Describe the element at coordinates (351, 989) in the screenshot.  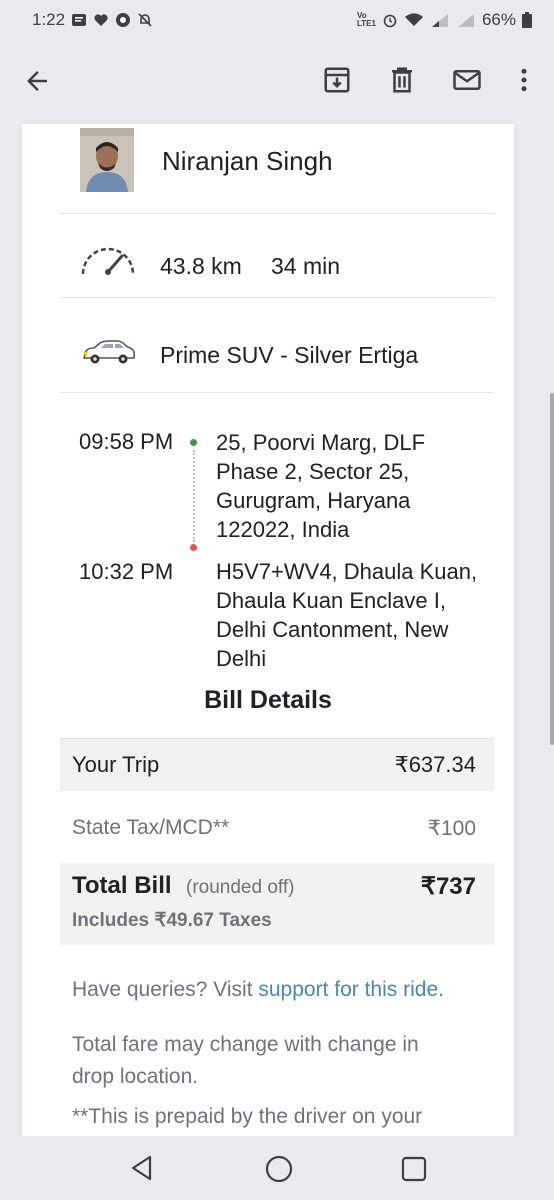
I see `support-link: support for this ride.` at that location.